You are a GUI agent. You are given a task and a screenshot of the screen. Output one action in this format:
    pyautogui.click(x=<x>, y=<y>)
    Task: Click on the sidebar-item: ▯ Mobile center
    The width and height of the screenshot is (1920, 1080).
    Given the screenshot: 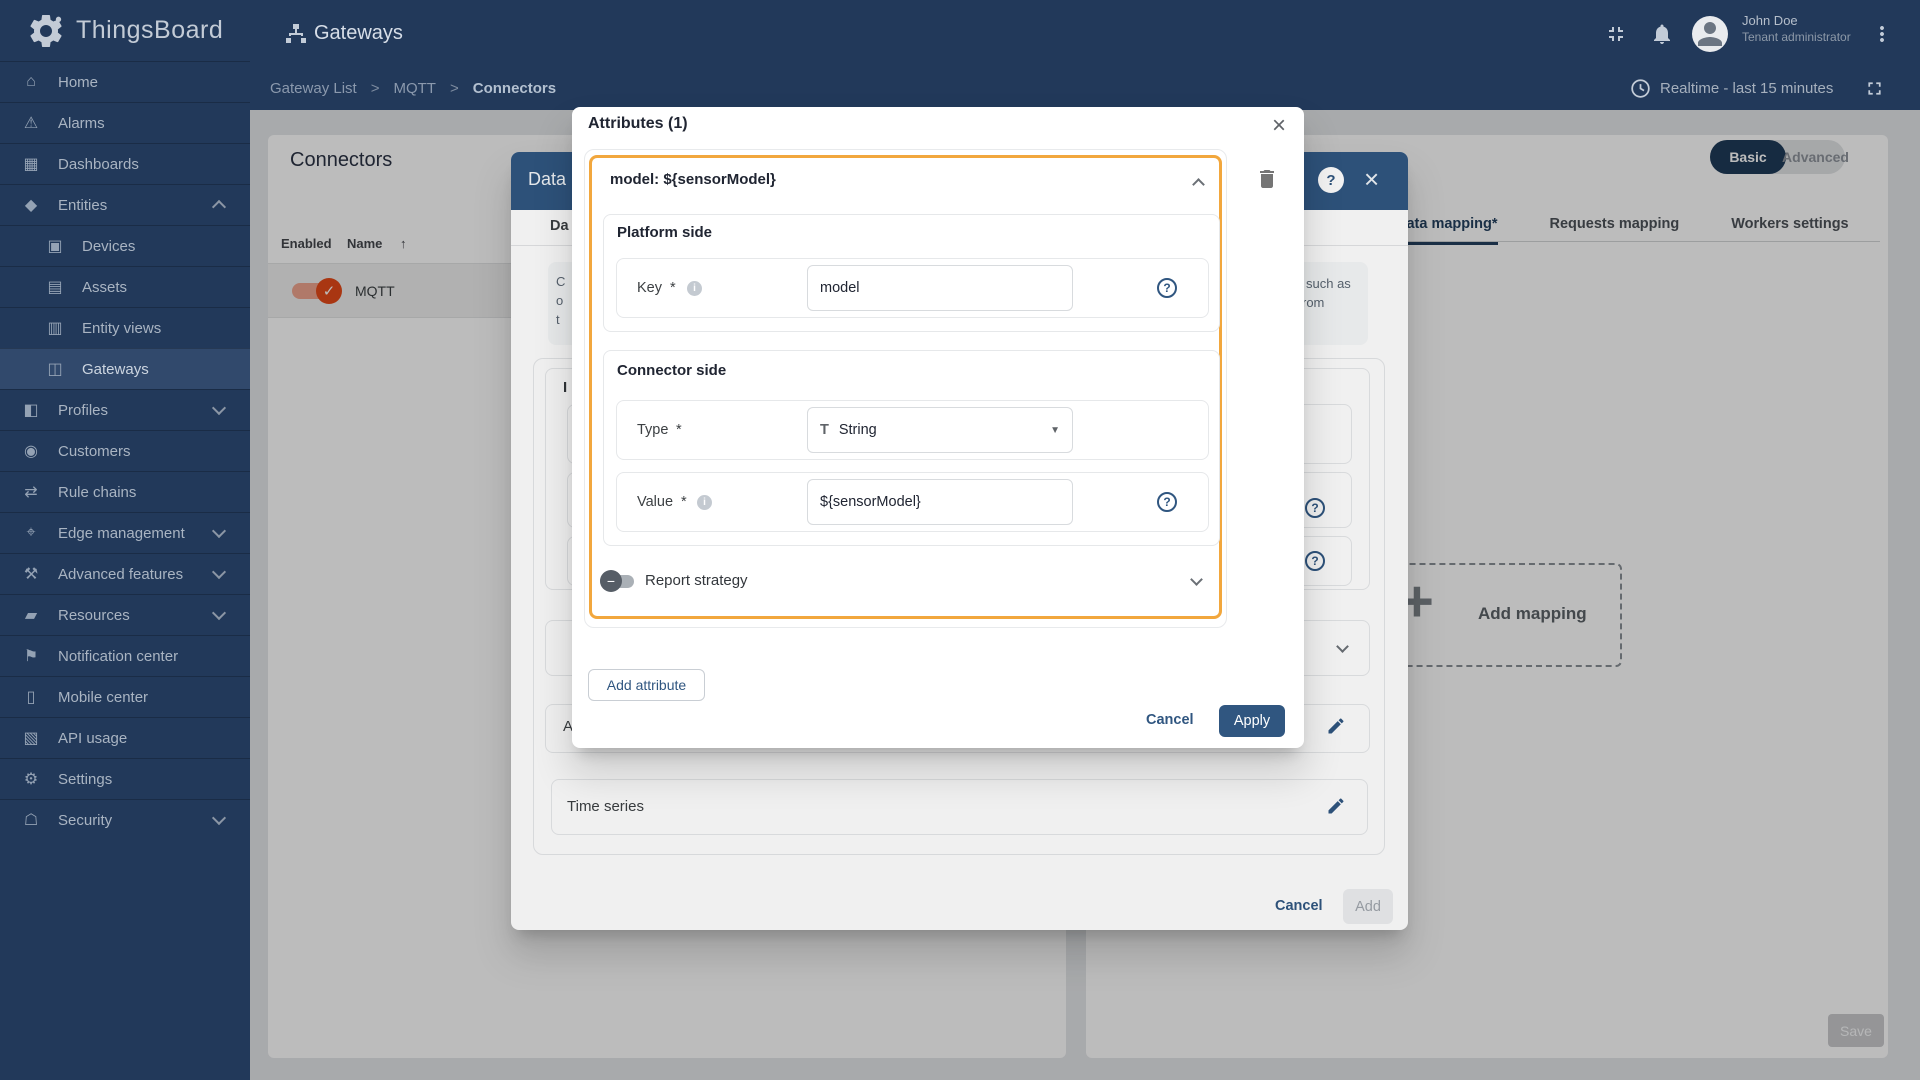 What is the action you would take?
    pyautogui.click(x=125, y=696)
    